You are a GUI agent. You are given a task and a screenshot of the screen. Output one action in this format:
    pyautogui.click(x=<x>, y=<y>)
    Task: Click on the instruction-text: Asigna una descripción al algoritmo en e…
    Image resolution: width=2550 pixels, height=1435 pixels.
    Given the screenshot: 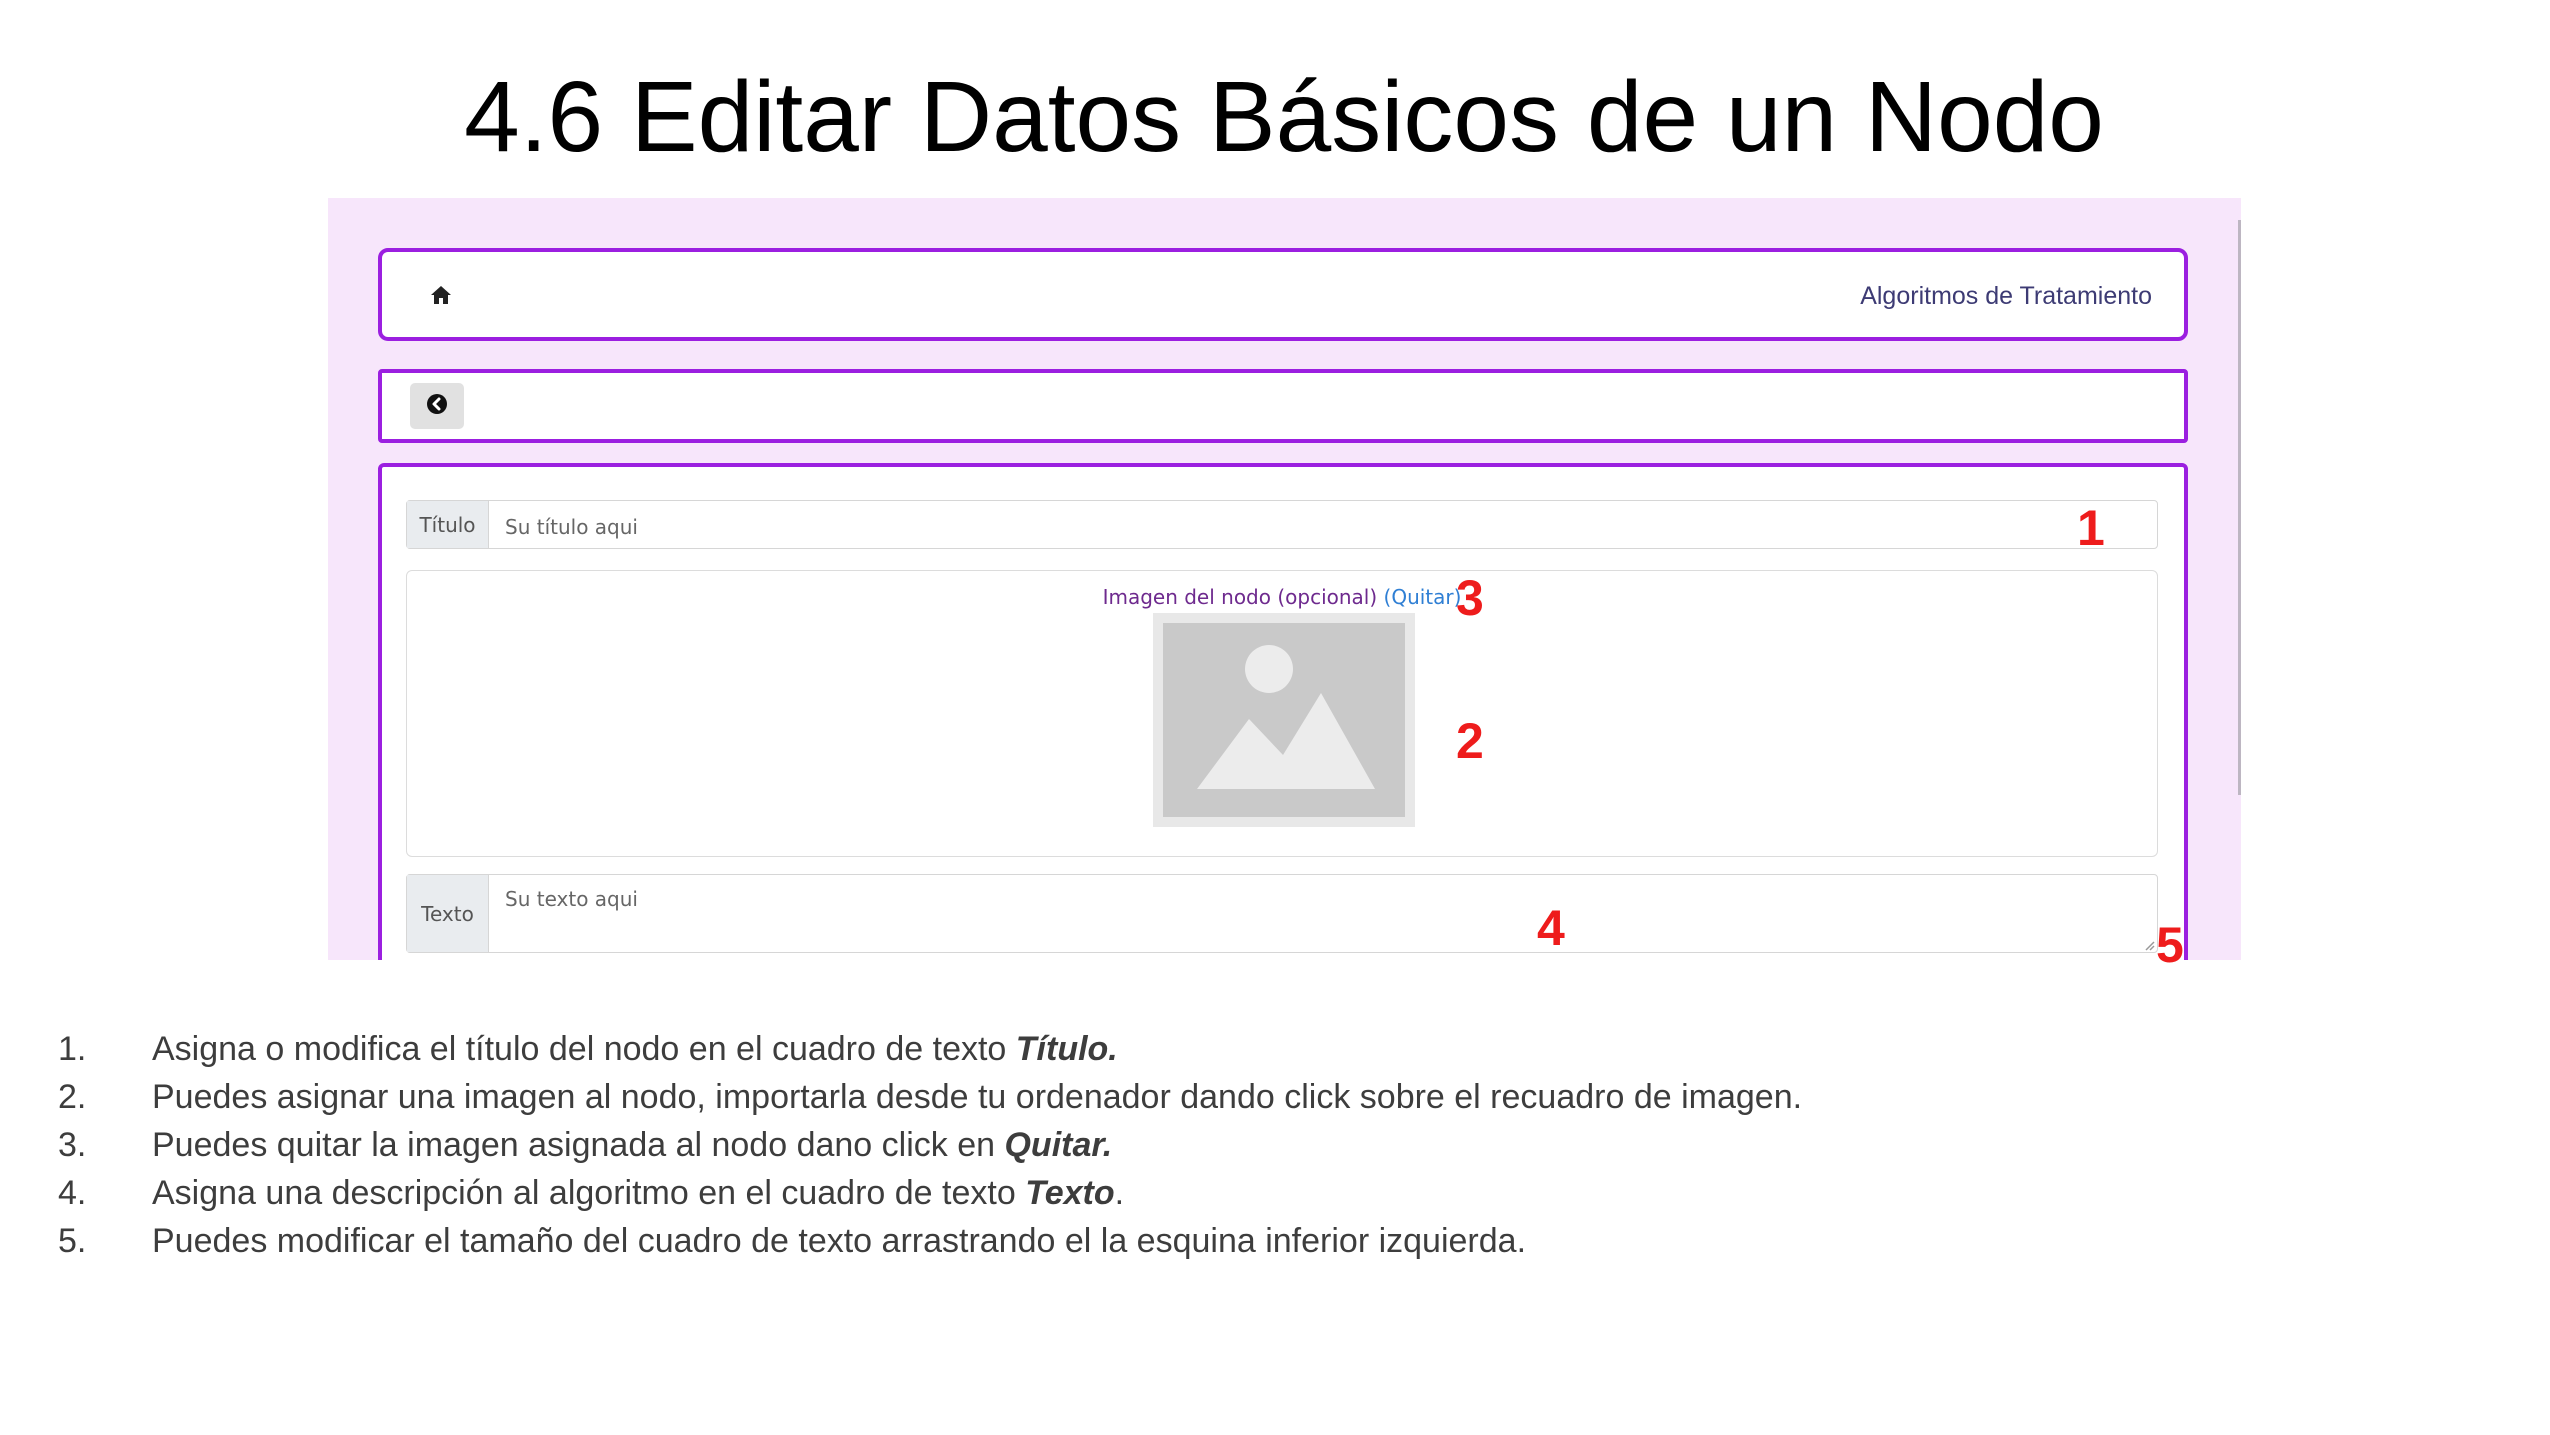 What is the action you would take?
    pyautogui.click(x=638, y=1193)
    